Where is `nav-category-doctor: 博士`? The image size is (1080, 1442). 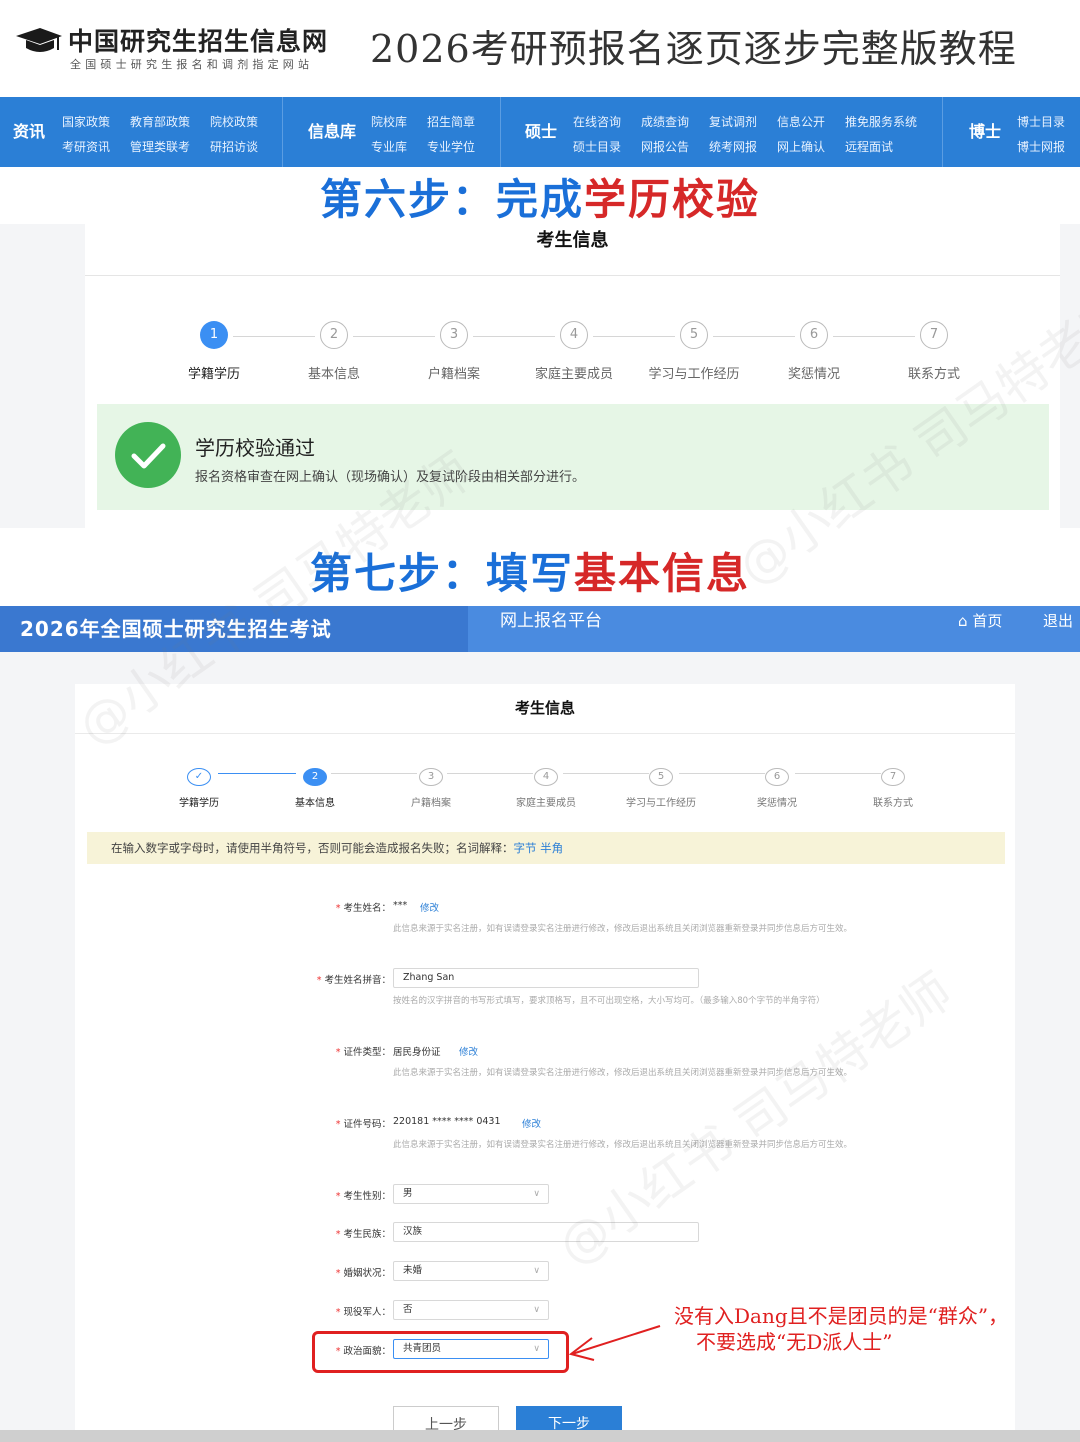 nav-category-doctor: 博士 is located at coordinates (985, 132).